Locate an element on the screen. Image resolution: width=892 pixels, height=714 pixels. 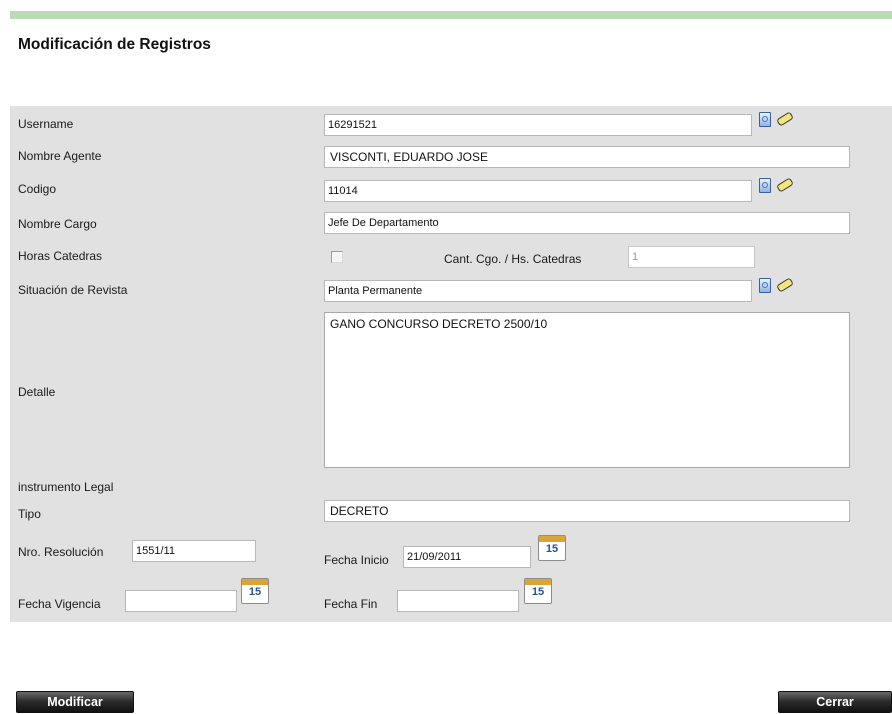
tipo-label: Tipo is located at coordinates (29, 514).